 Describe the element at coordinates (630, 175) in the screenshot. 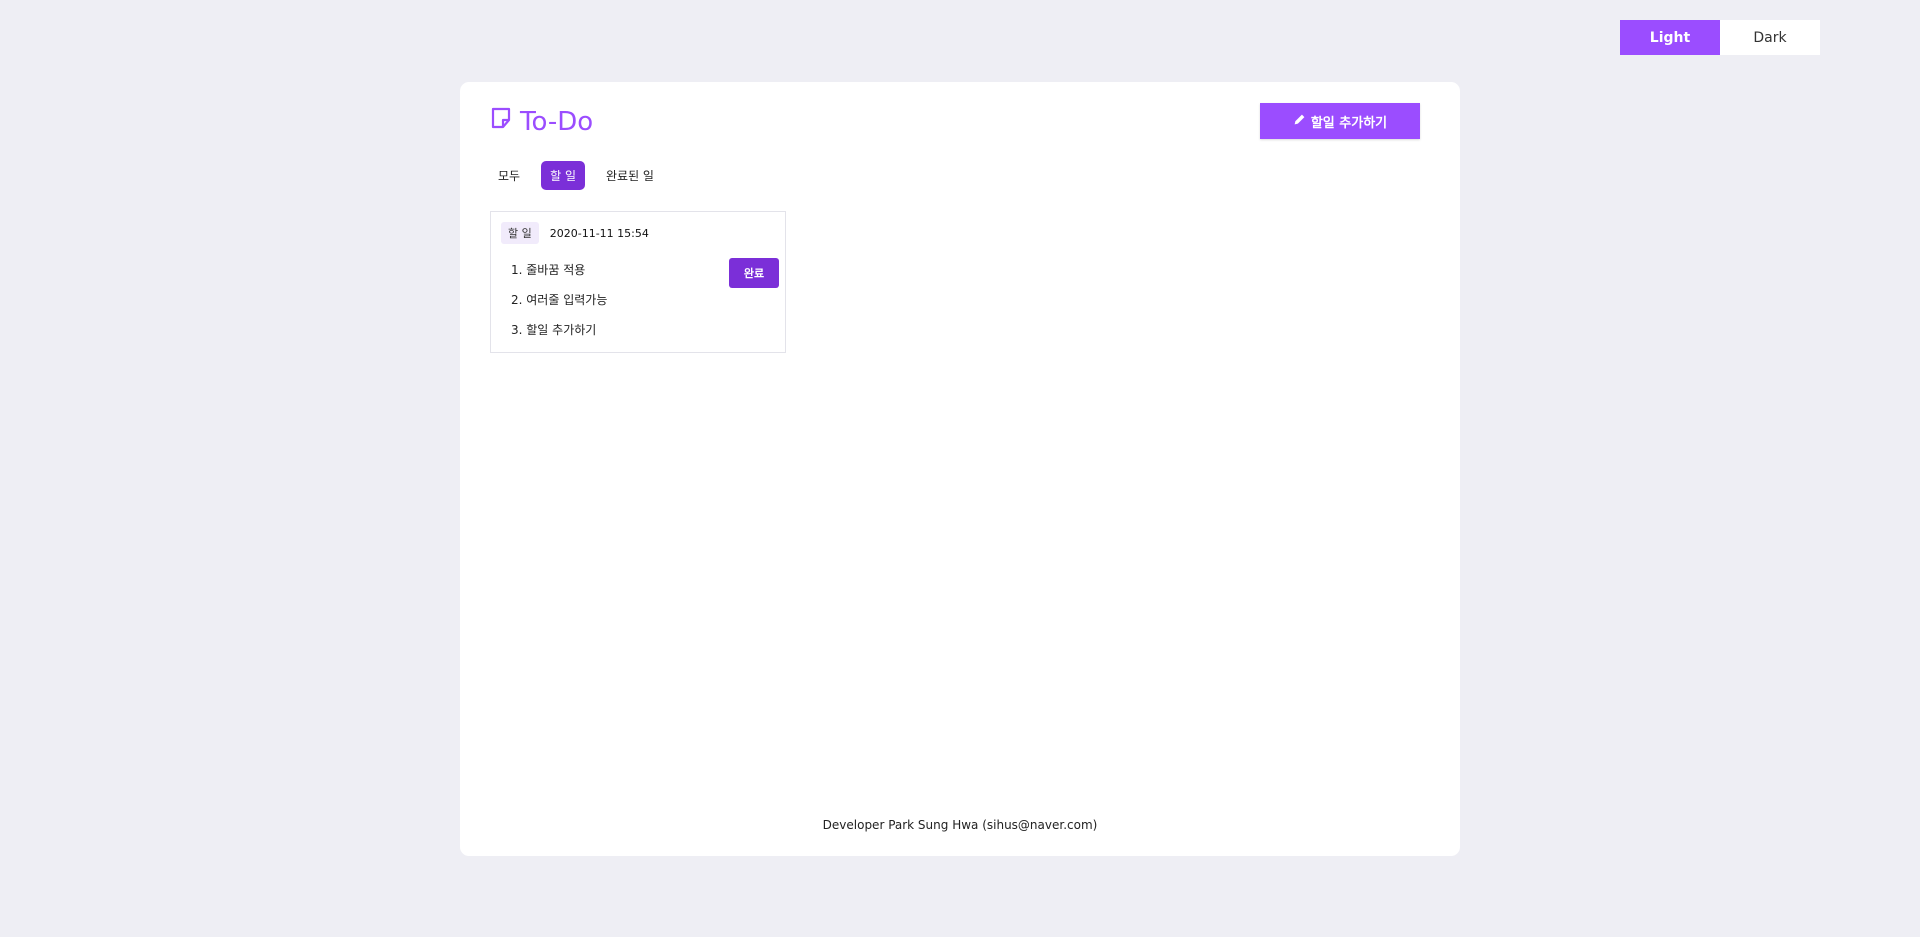

I see `tab-completed: 완료된 일` at that location.